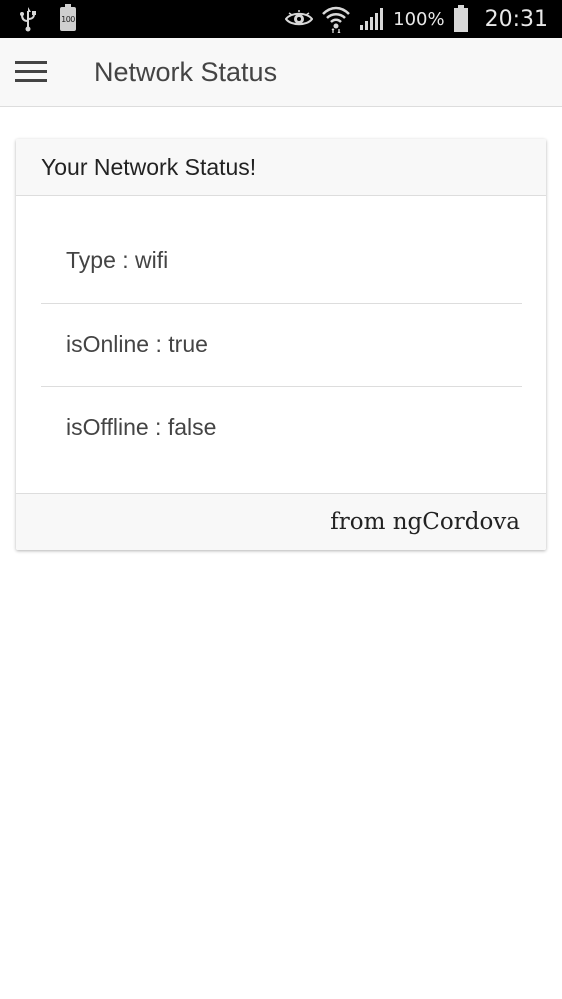 This screenshot has height=999, width=562. What do you see at coordinates (516, 19) in the screenshot?
I see `clock: 20:31` at bounding box center [516, 19].